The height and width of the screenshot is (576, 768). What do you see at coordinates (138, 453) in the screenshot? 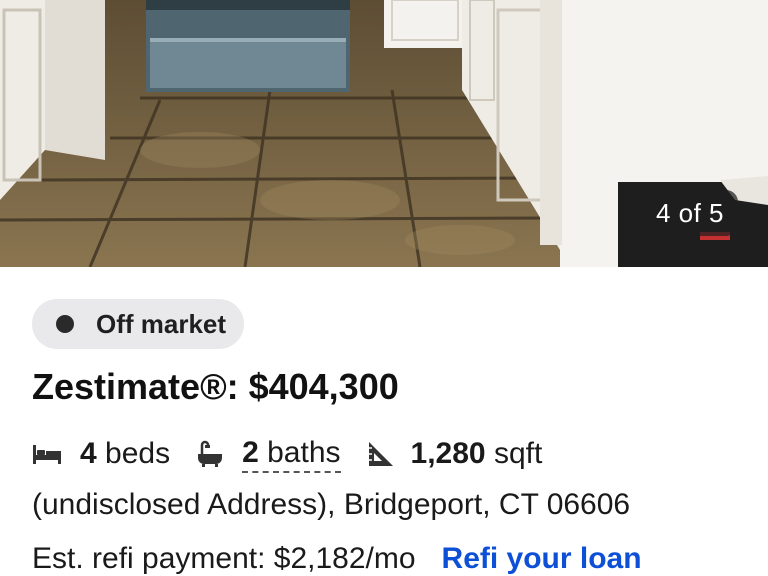
I see `beds-label: beds` at bounding box center [138, 453].